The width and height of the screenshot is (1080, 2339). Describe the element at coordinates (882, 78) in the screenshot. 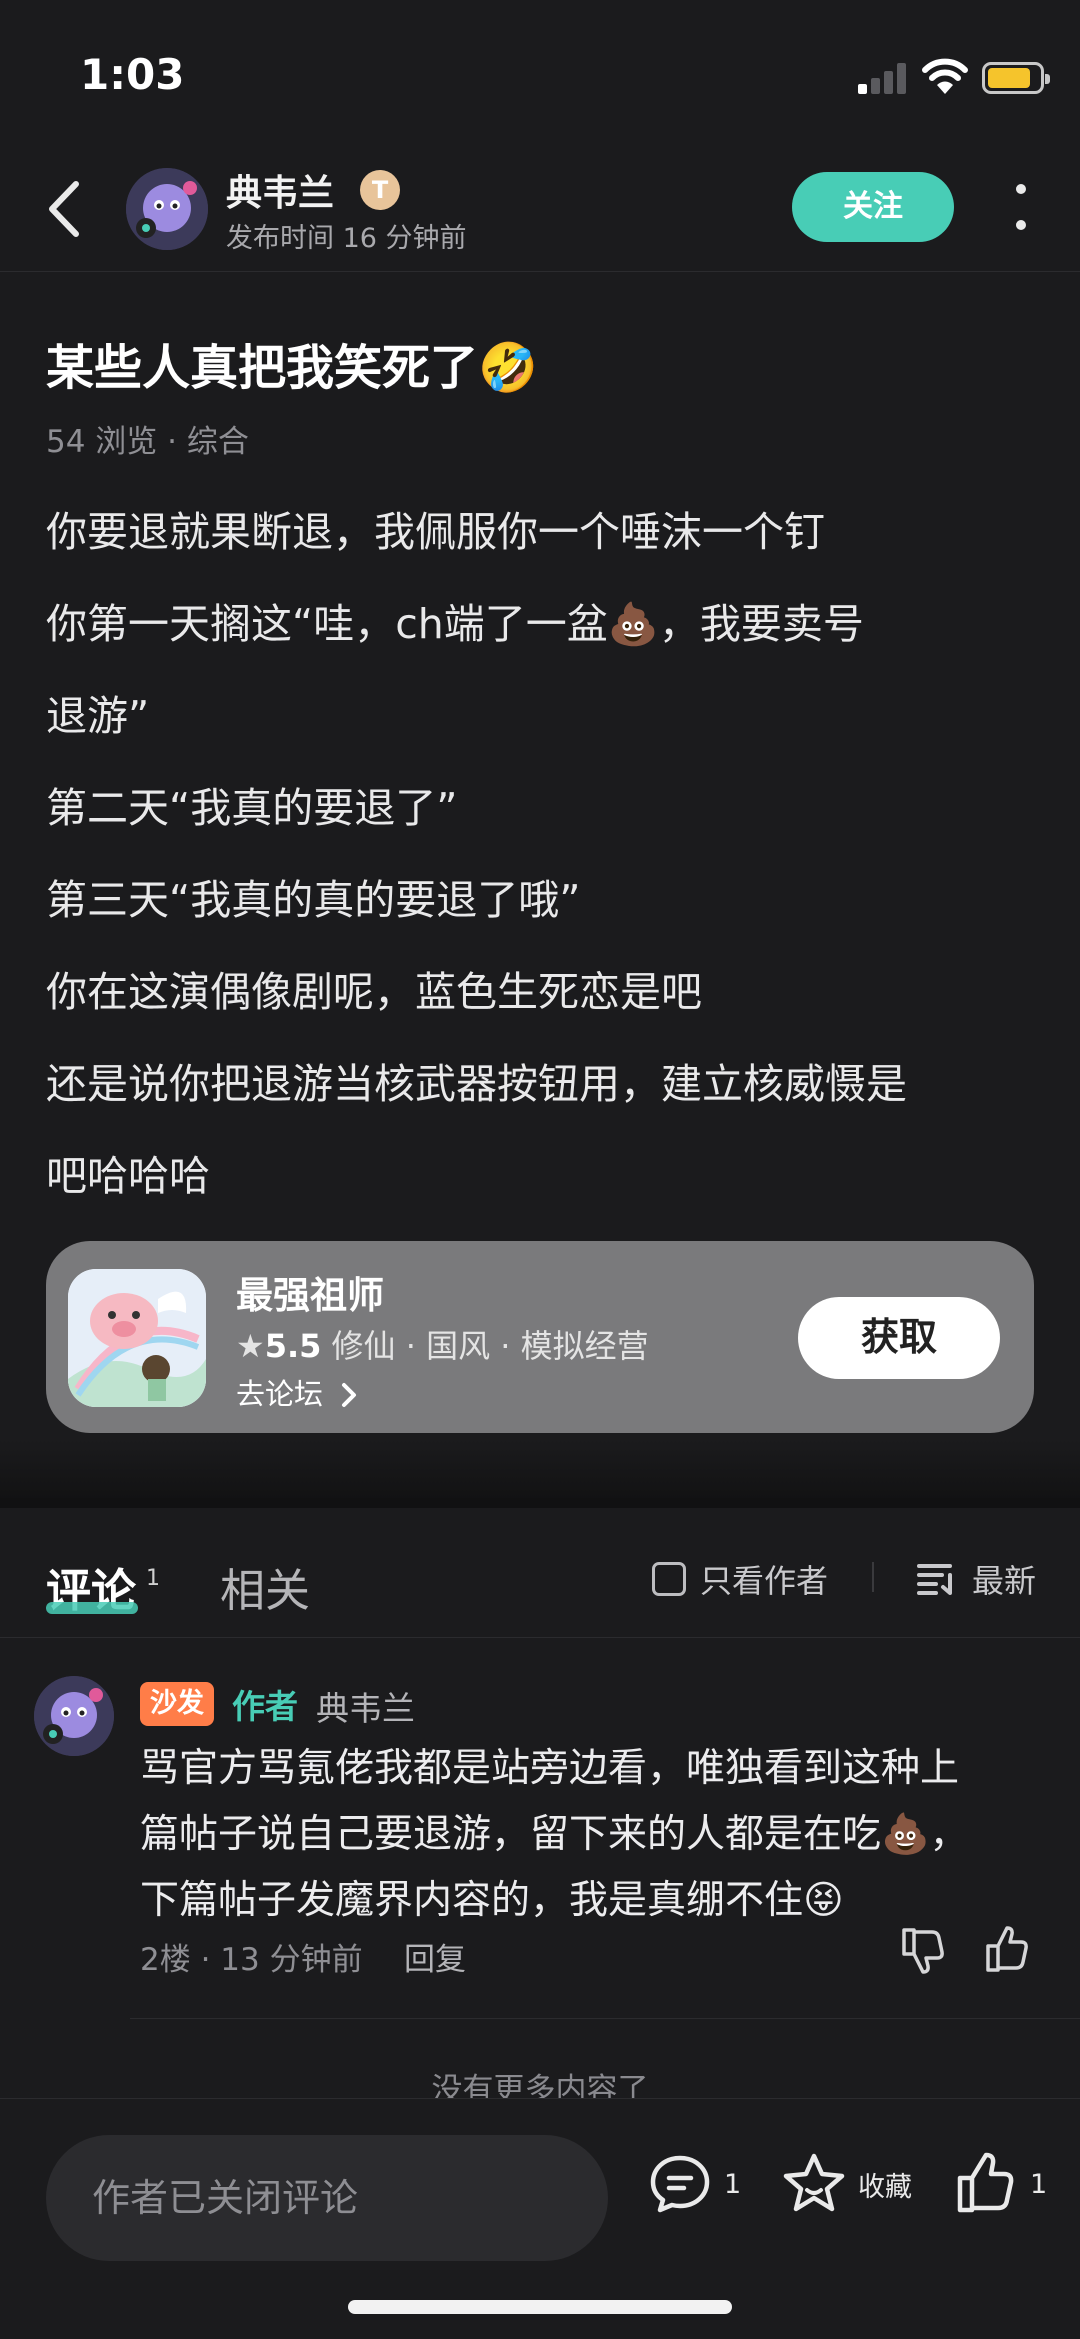

I see `signal-icon` at that location.